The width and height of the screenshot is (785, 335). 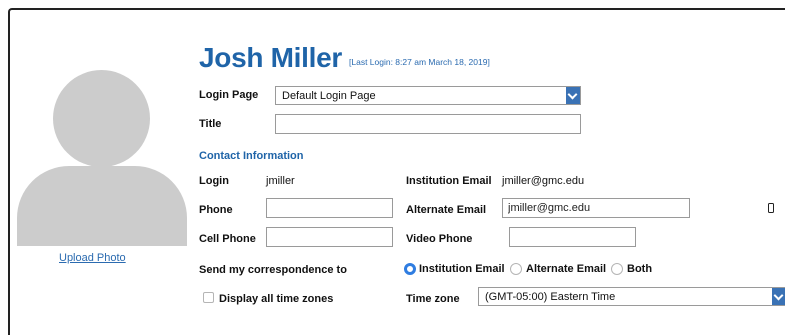 What do you see at coordinates (208, 297) in the screenshot?
I see `display-all-timezones-checkbox` at bounding box center [208, 297].